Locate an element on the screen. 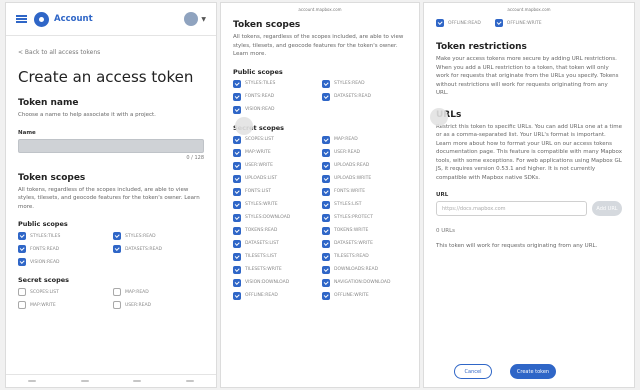 Image resolution: width=640 pixels, height=390 pixels. scope-checkbox-tilesets-list: TILESETS:LIST is located at coordinates (275, 257).